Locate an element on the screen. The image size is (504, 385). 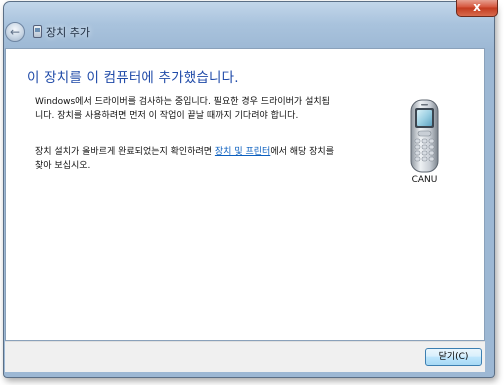
close-icon: x is located at coordinates (477, 7).